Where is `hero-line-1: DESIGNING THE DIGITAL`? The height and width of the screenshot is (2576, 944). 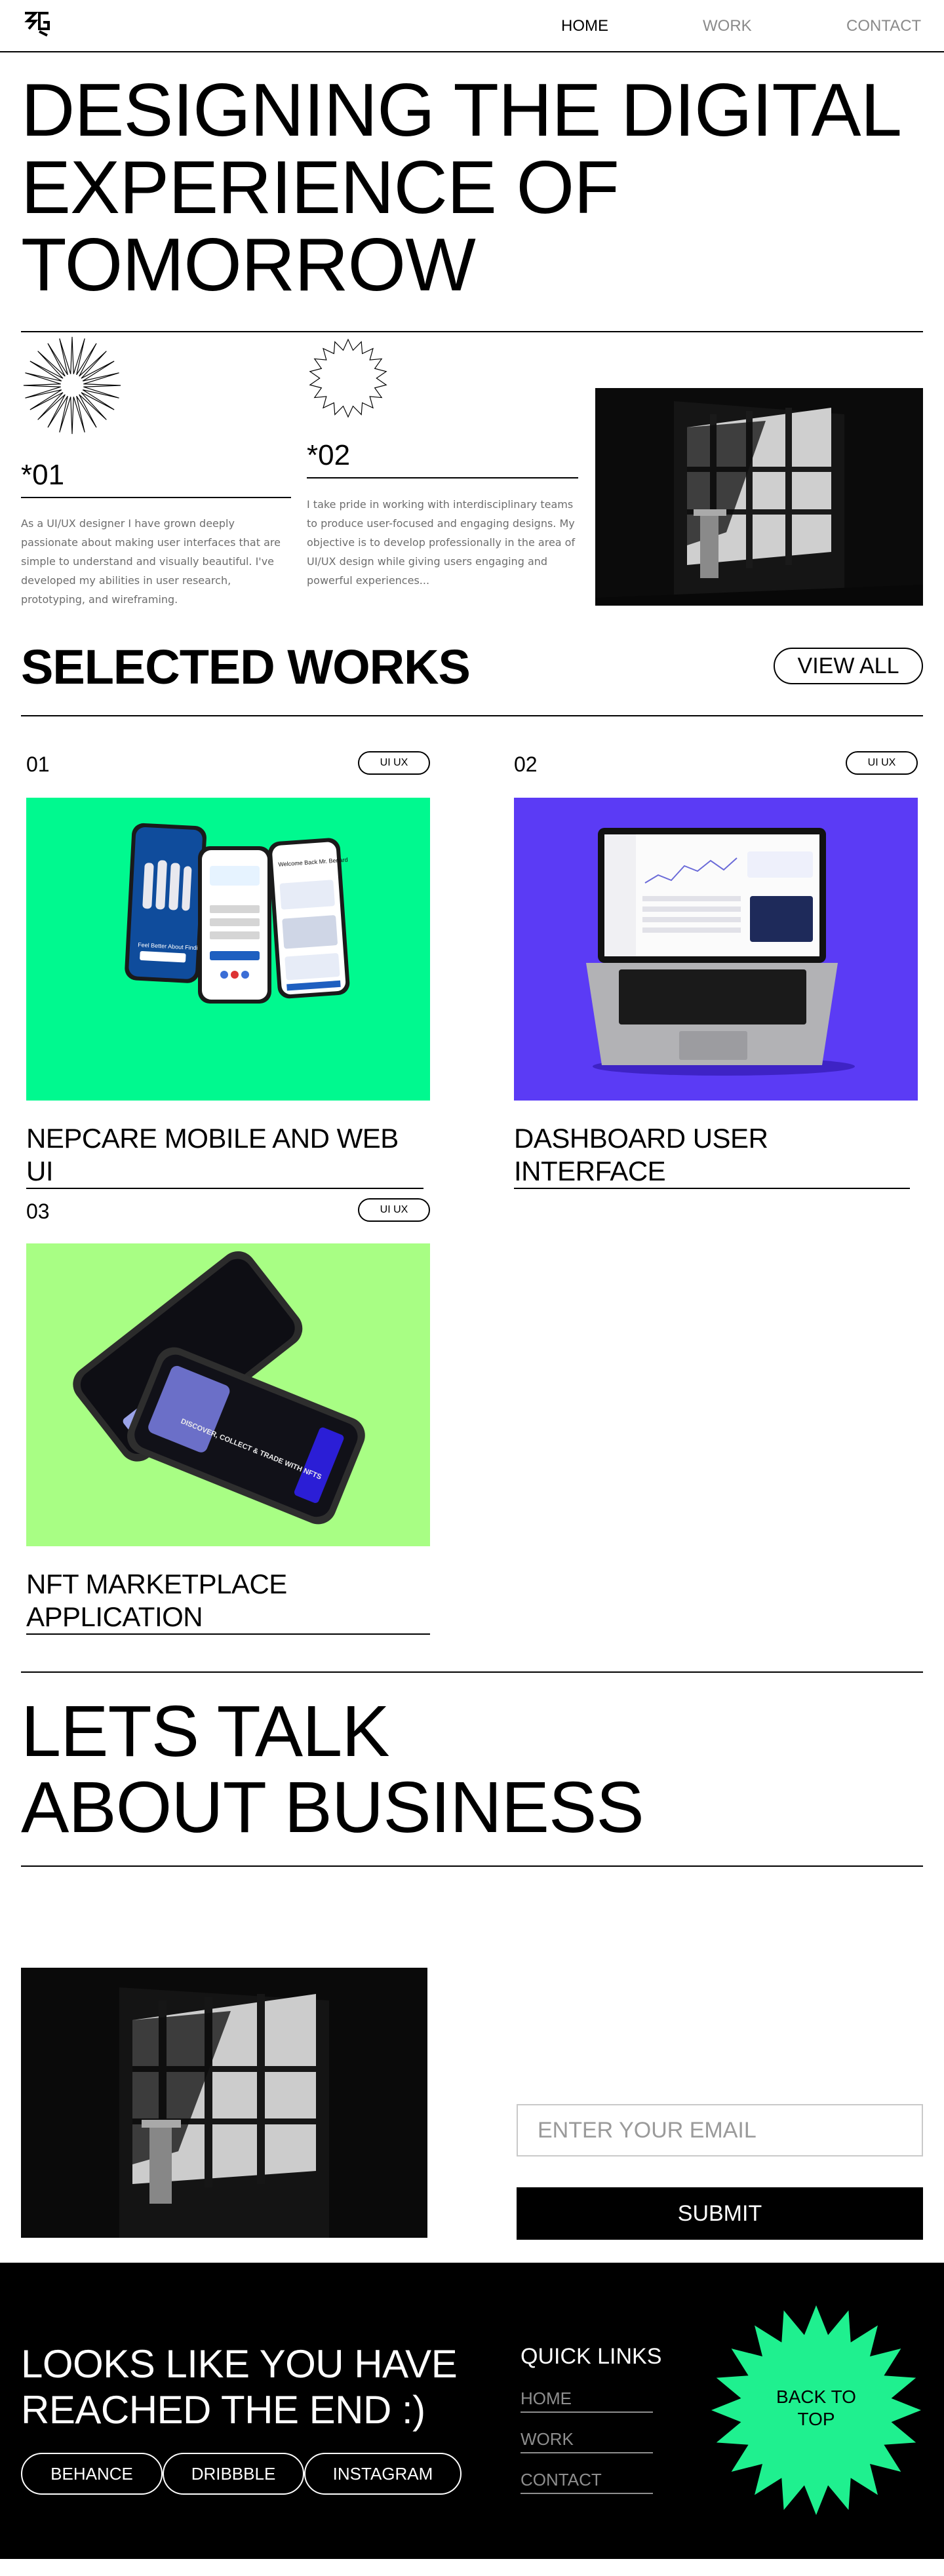 hero-line-1: DESIGNING THE DIGITAL is located at coordinates (461, 110).